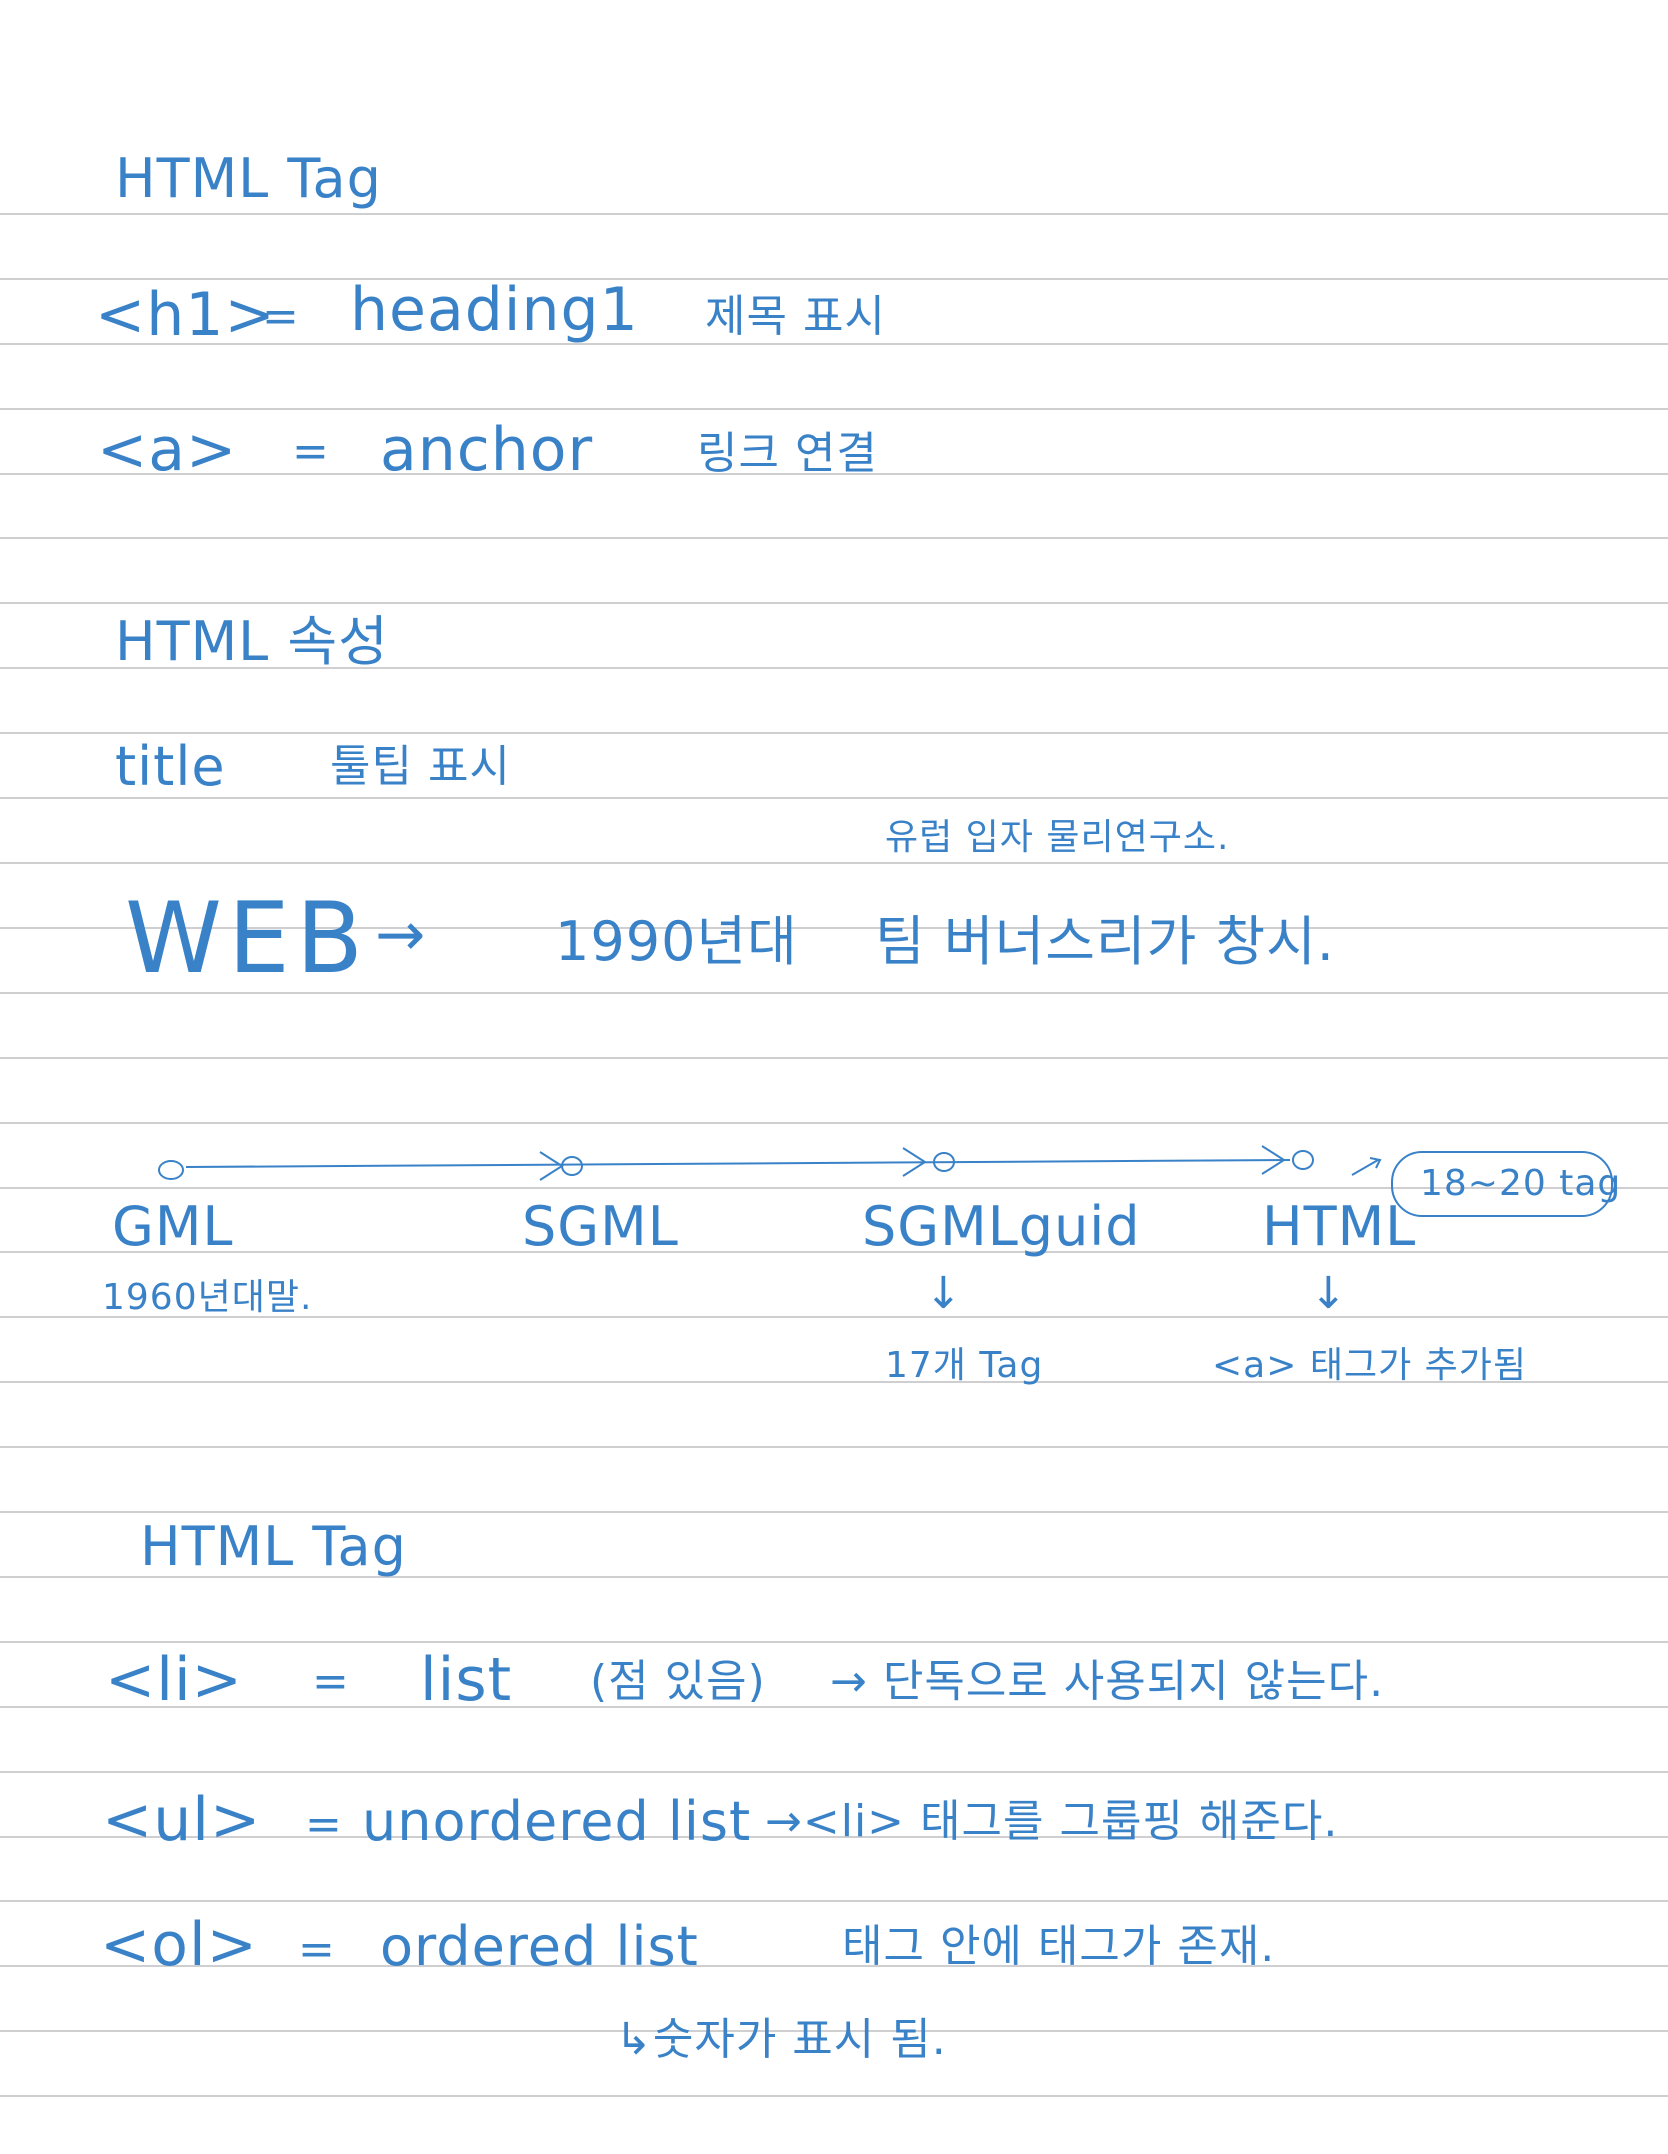 This screenshot has width=1668, height=2154. What do you see at coordinates (401, 935) in the screenshot?
I see `web-arrow: →` at bounding box center [401, 935].